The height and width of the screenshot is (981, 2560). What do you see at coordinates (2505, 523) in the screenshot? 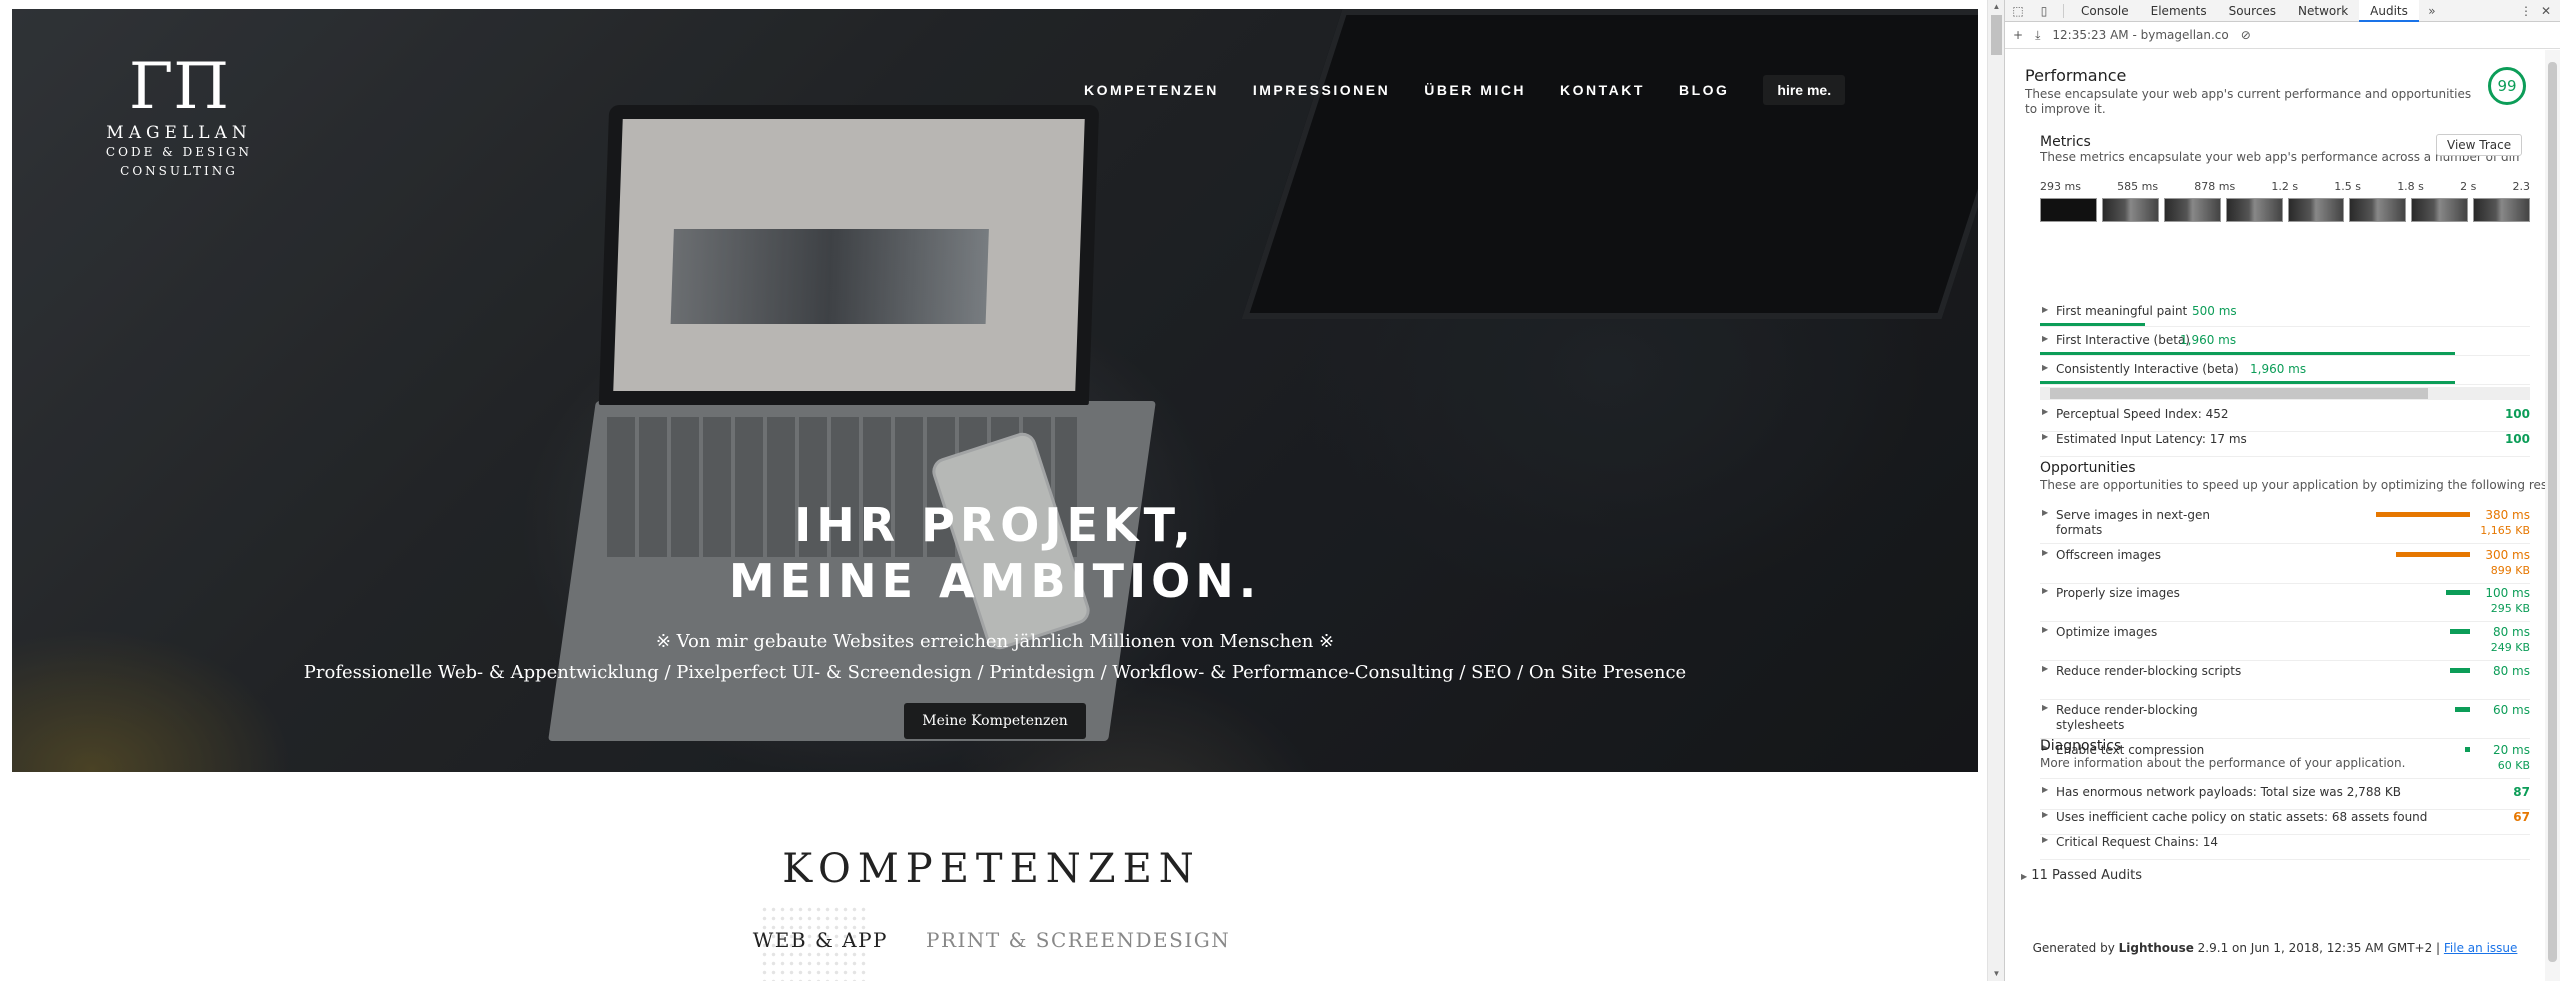
I see `opportunity-savings: 380 ms 1,165 KB` at bounding box center [2505, 523].